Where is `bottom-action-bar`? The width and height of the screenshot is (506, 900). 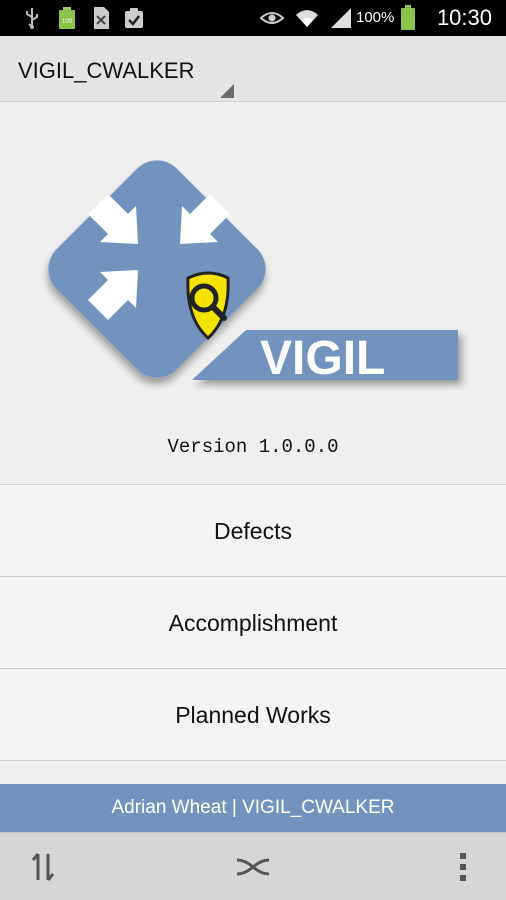
bottom-action-bar is located at coordinates (253, 866).